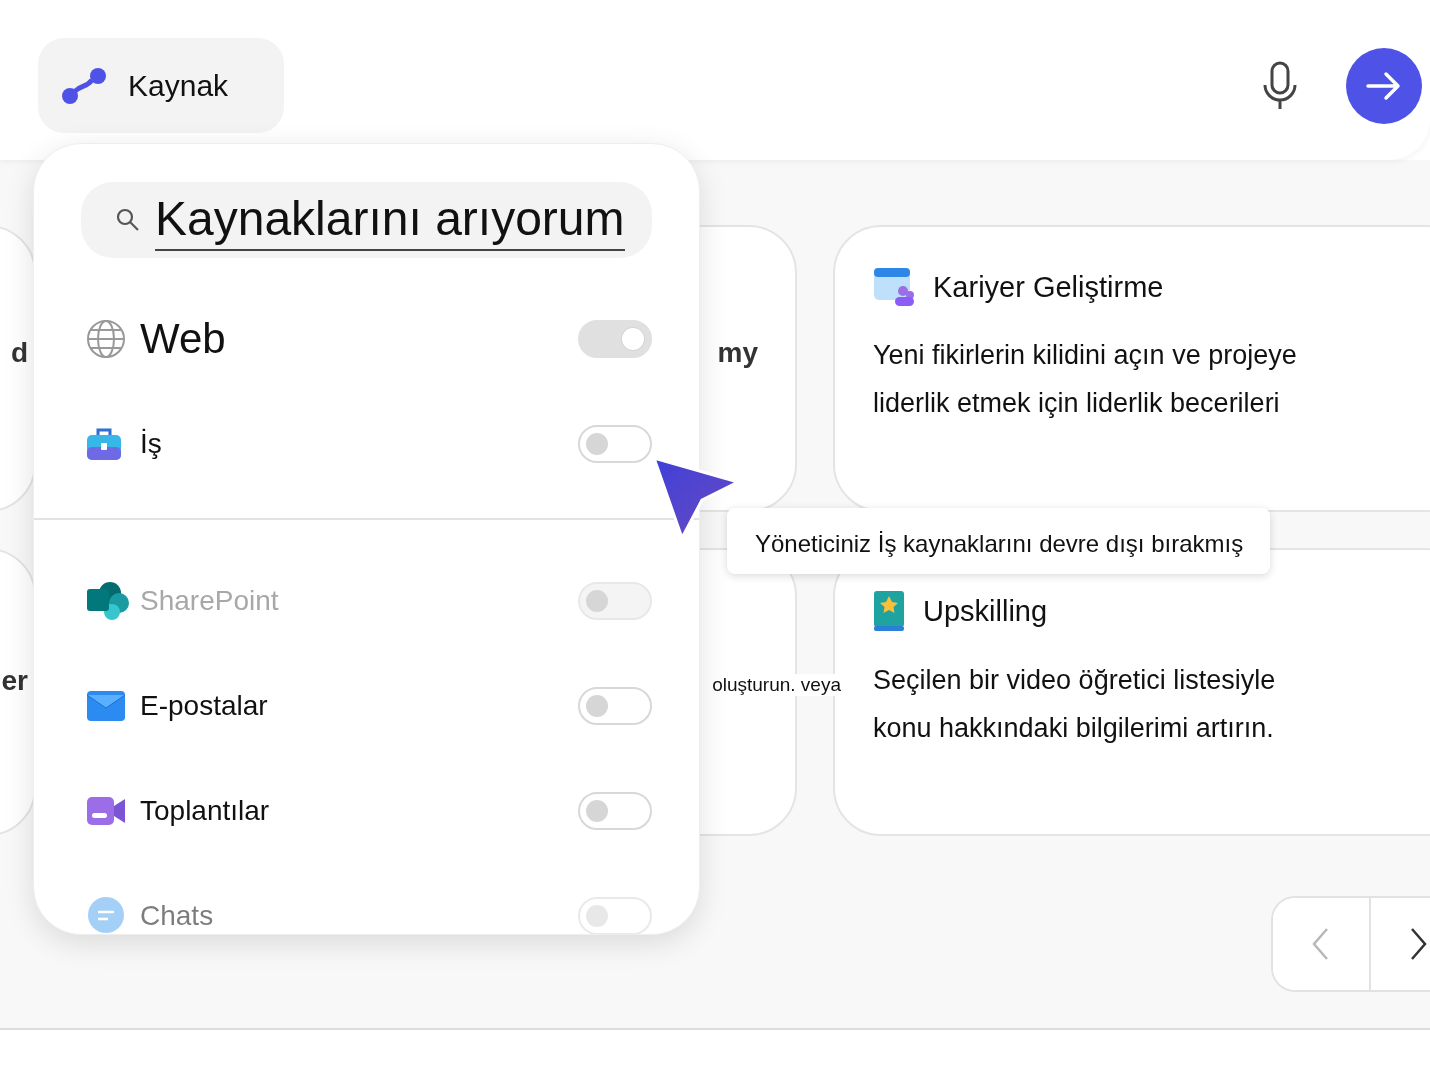 This screenshot has width=1430, height=1072. I want to click on card-description: Yeni fikirlerin kilidini açın ve projeye liderlik etmek için liderlik becerileri, so click(1085, 379).